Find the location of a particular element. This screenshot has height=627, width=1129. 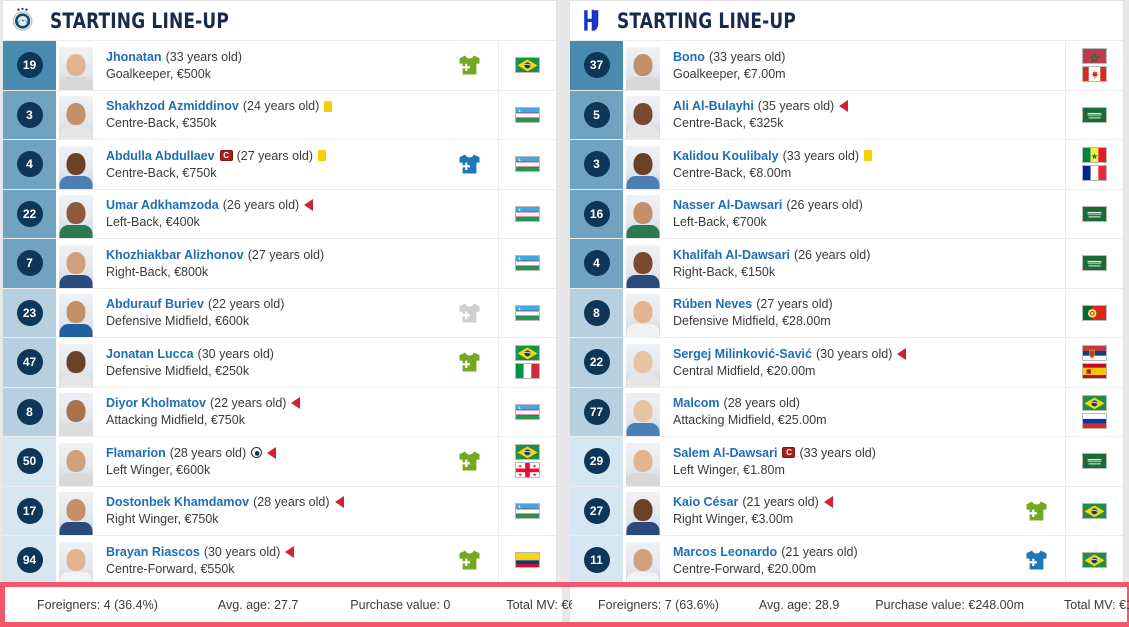

player-name-link: Khalifah Al-Dawsari is located at coordinates (731, 255).